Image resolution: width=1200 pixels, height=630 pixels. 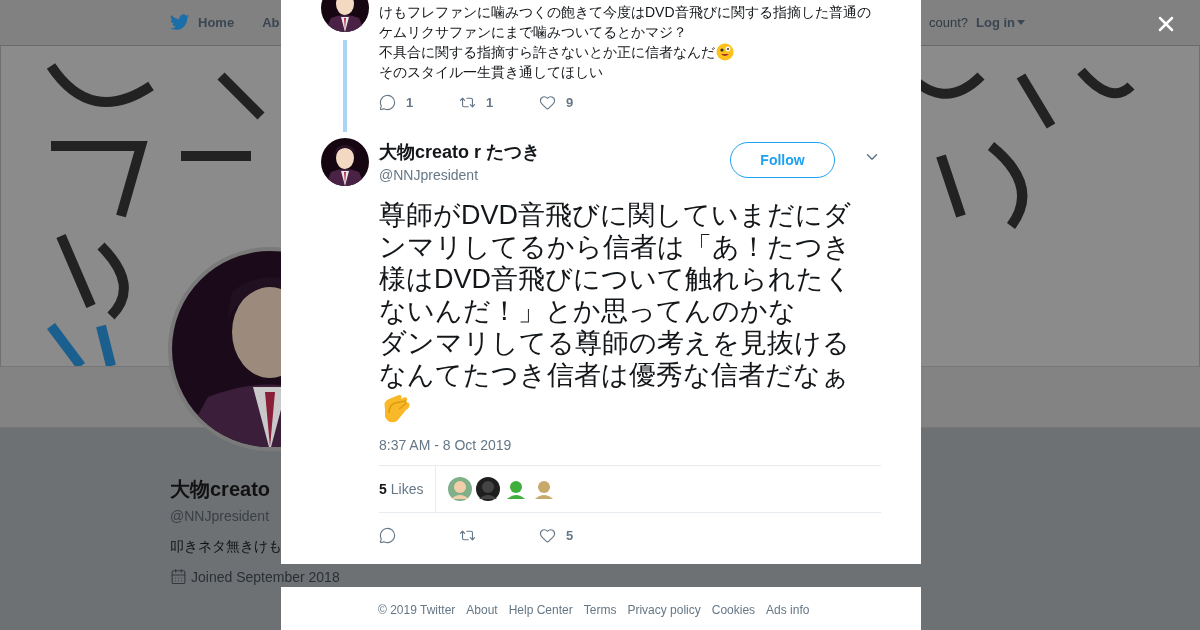 I want to click on footer-link: Privacy policy, so click(x=664, y=616).